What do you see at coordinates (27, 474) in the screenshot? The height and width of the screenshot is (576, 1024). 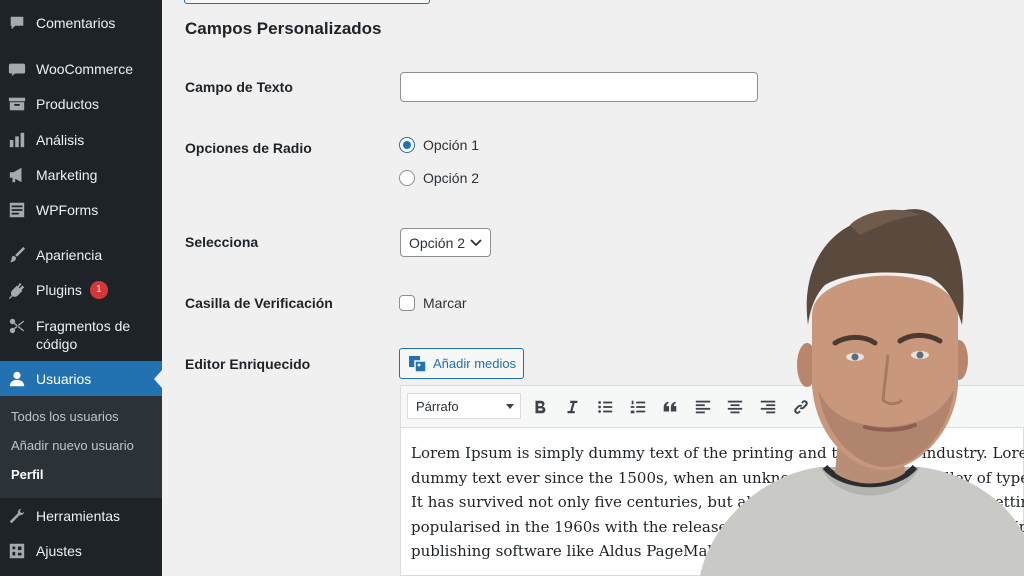 I see `submenu-profile: Perfil` at bounding box center [27, 474].